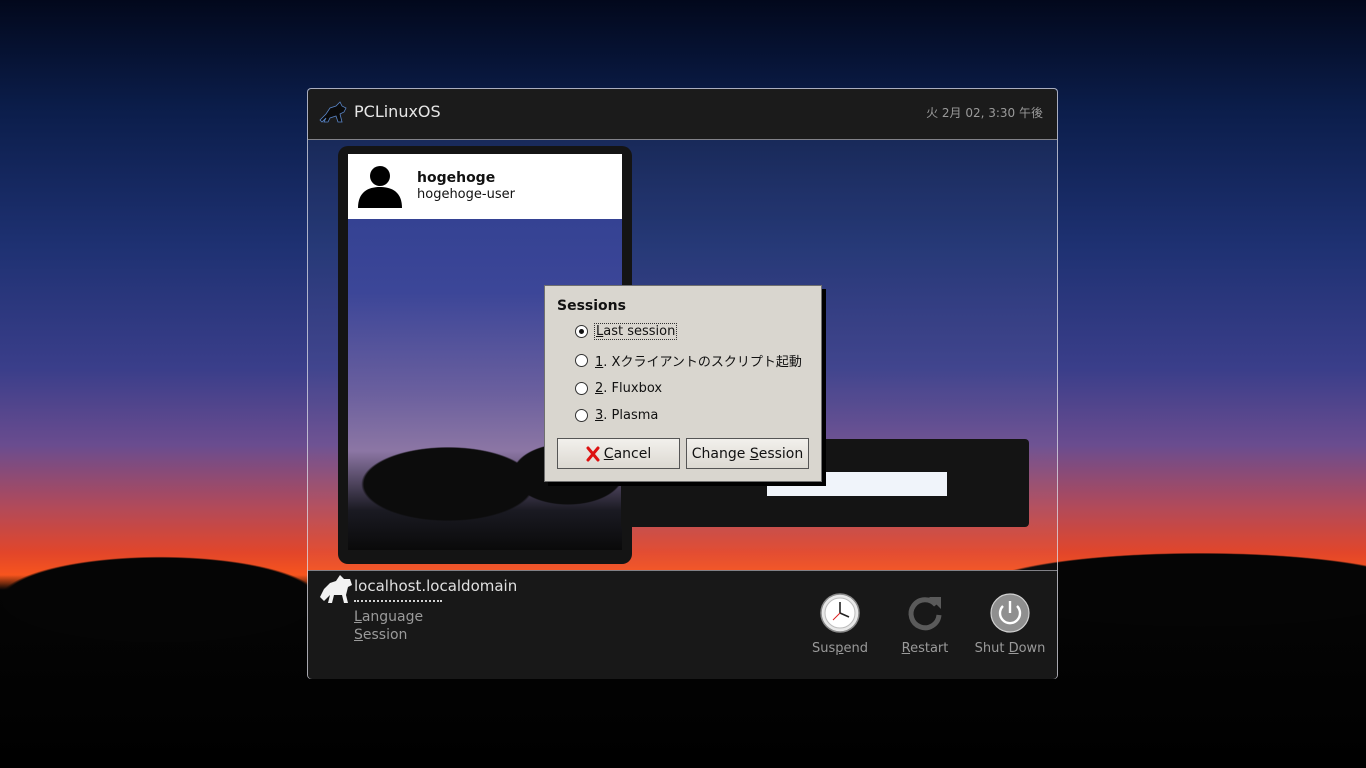 The height and width of the screenshot is (768, 1366). I want to click on session-option-xclient: 1. Xクライアントのスクリプト起動, so click(688, 360).